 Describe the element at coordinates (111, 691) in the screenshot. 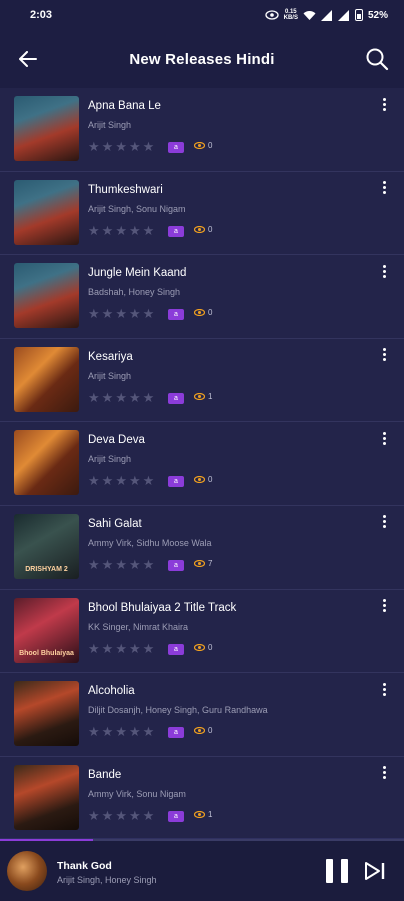

I see `song-title: Alcoholia` at that location.